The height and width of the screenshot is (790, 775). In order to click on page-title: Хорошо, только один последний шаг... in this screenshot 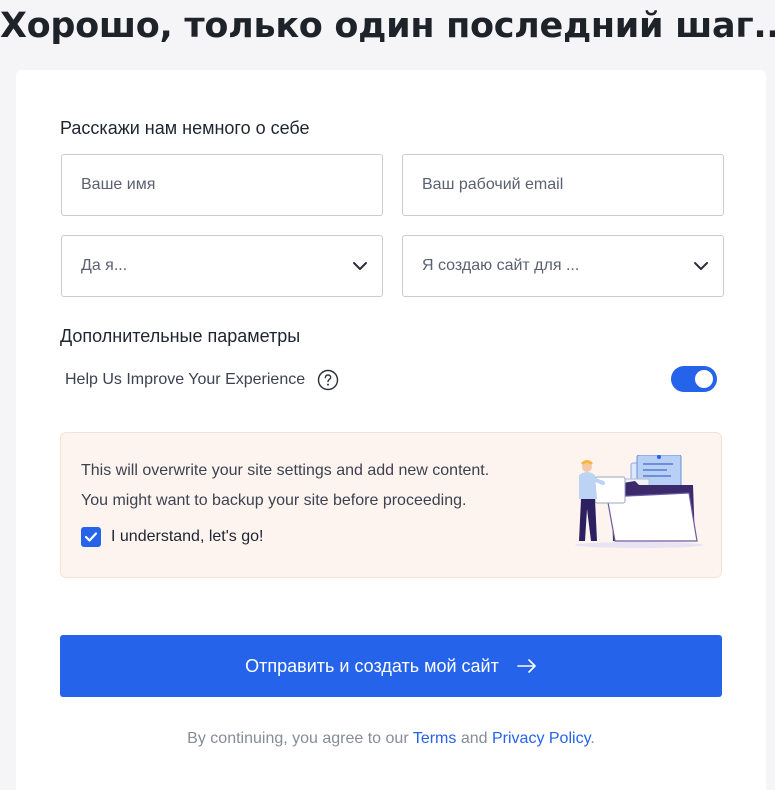, I will do `click(387, 26)`.